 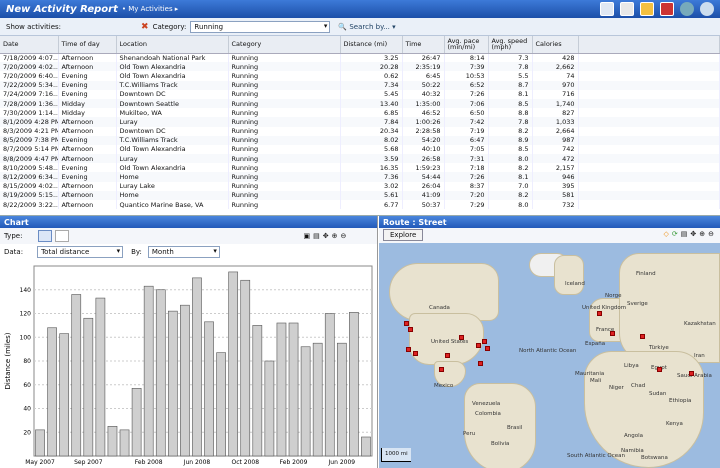 What do you see at coordinates (306, 236) in the screenshot?
I see `chart-export-icon: ▣` at bounding box center [306, 236].